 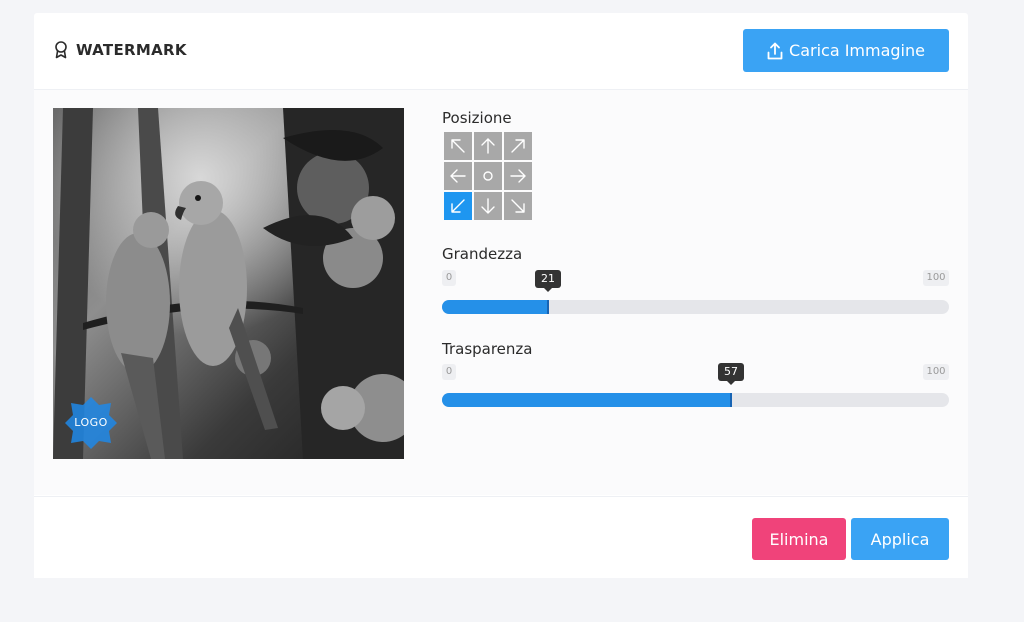 I want to click on position-center, so click(x=488, y=176).